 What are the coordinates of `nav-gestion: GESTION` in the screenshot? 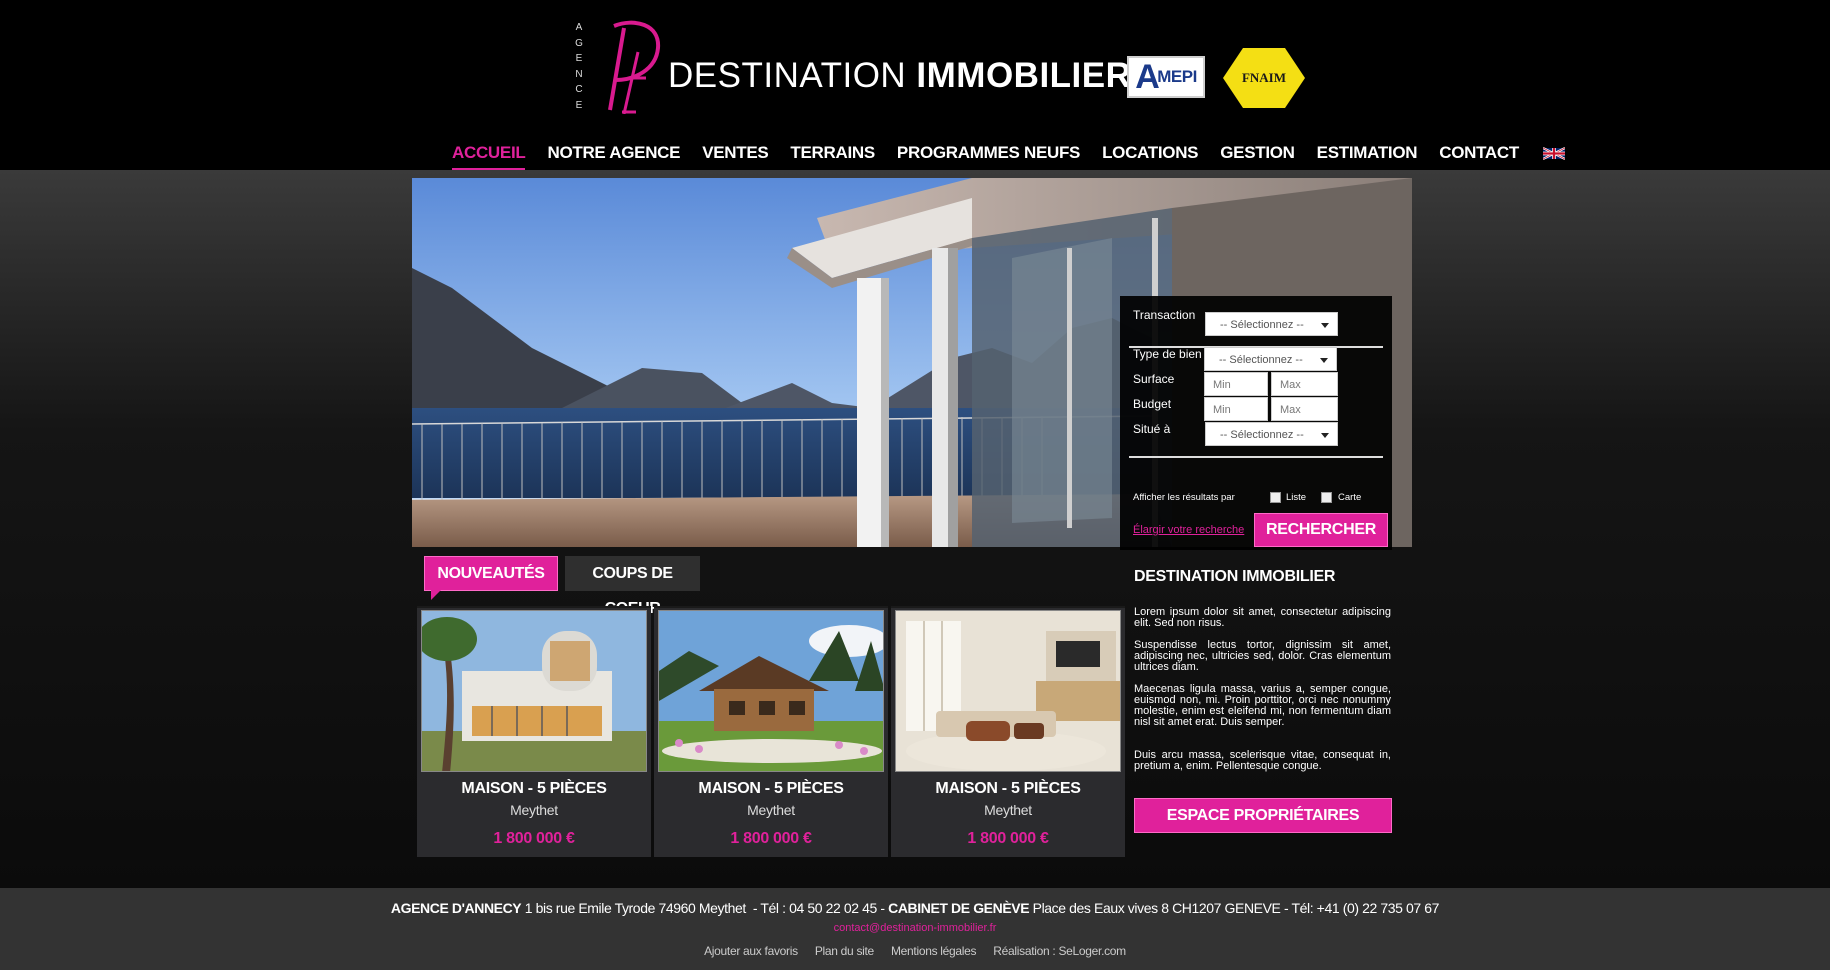 It's located at (1257, 155).